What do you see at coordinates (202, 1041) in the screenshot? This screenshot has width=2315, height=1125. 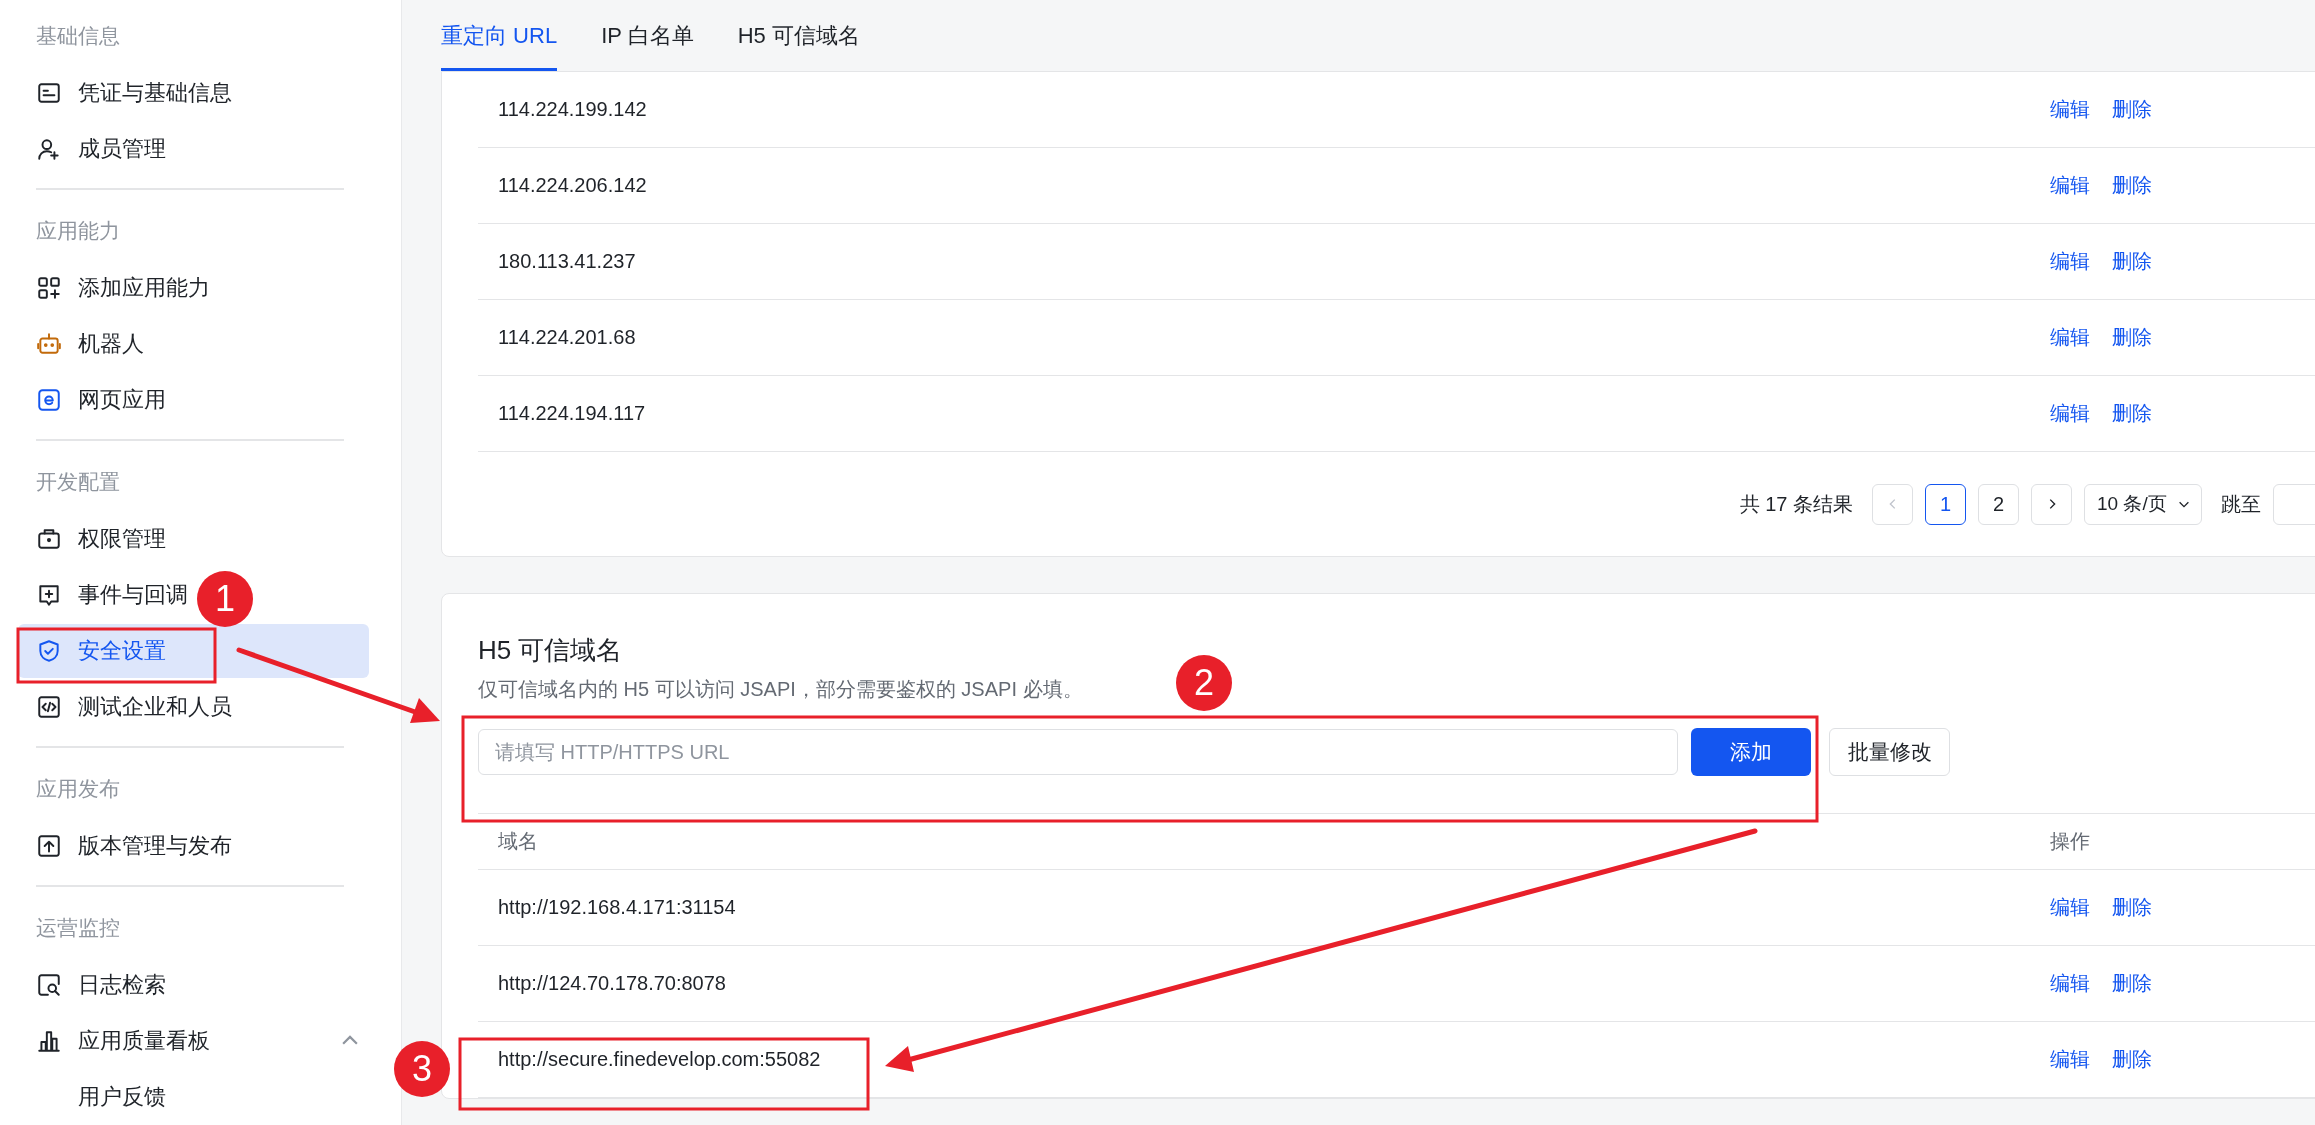 I see `sidebar-item: 应用质量看板` at bounding box center [202, 1041].